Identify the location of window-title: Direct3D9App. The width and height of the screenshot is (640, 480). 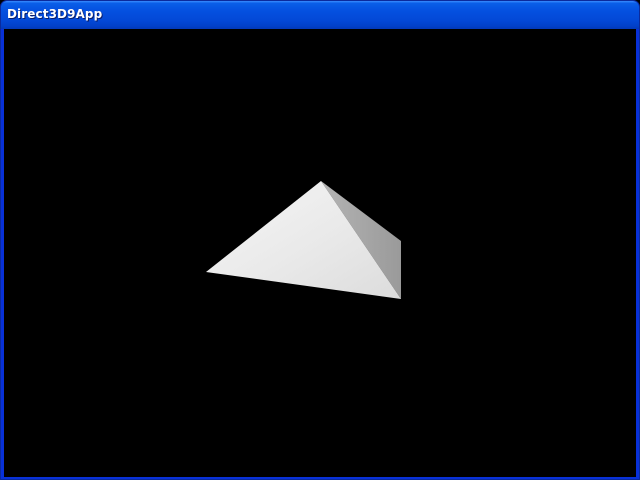
(55, 14).